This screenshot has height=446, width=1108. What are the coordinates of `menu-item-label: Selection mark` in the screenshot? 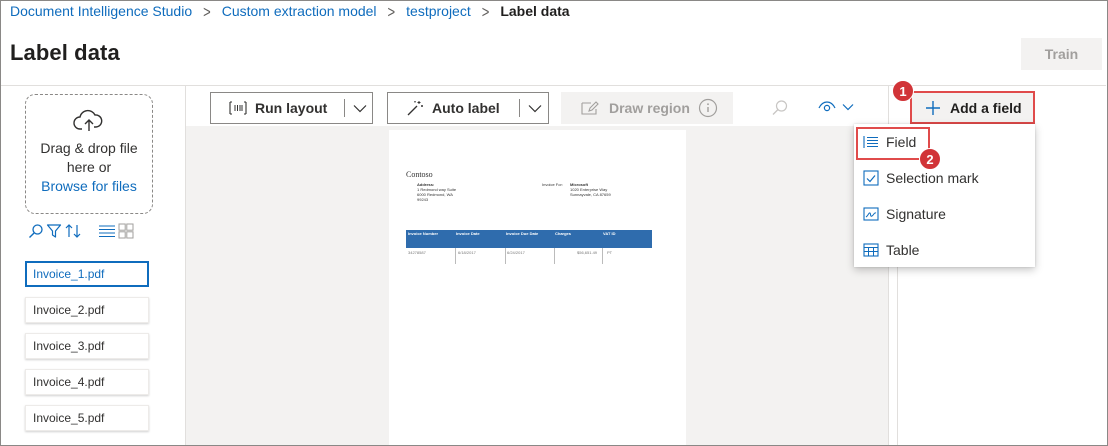 It's located at (932, 178).